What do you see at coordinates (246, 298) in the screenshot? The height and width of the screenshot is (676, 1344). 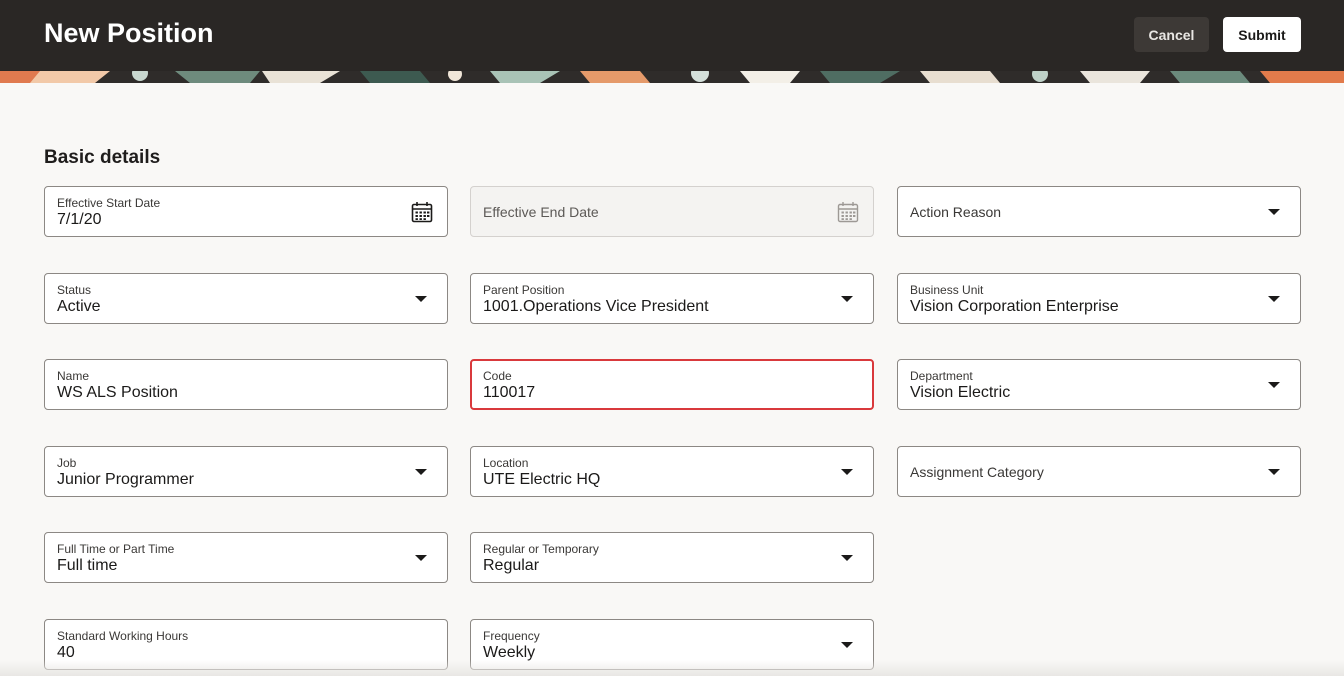 I see `status-select: Status Active` at bounding box center [246, 298].